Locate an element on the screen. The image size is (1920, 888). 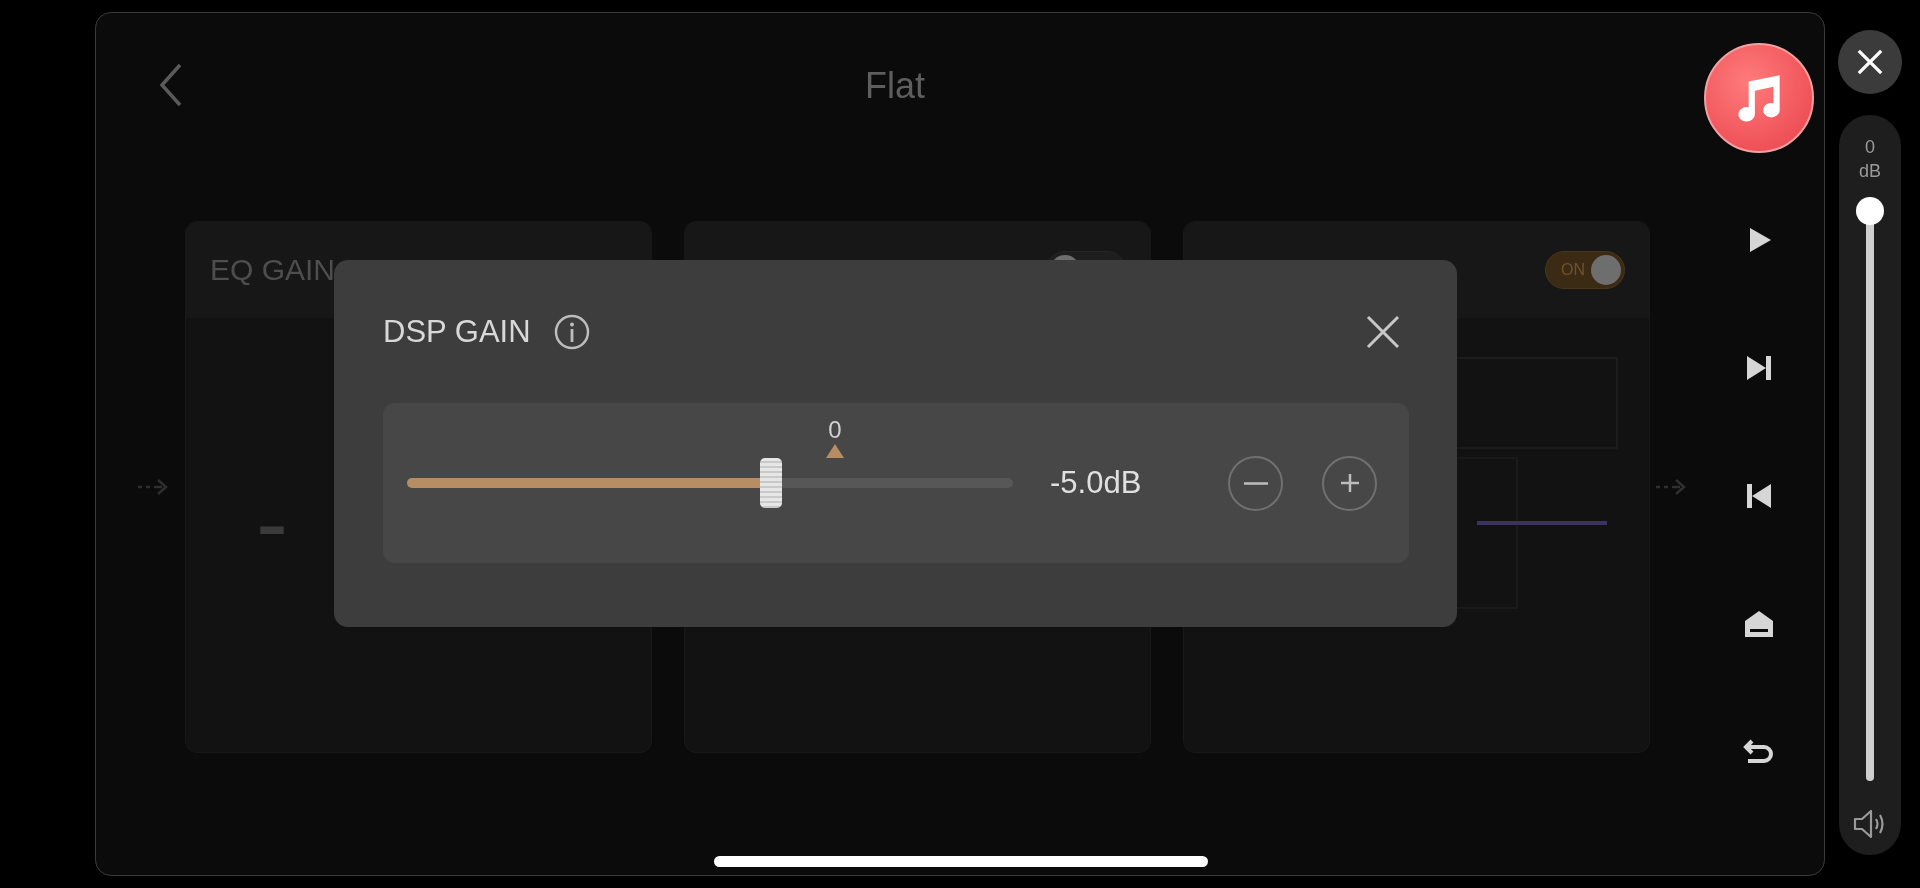
volume-thumb is located at coordinates (1870, 211).